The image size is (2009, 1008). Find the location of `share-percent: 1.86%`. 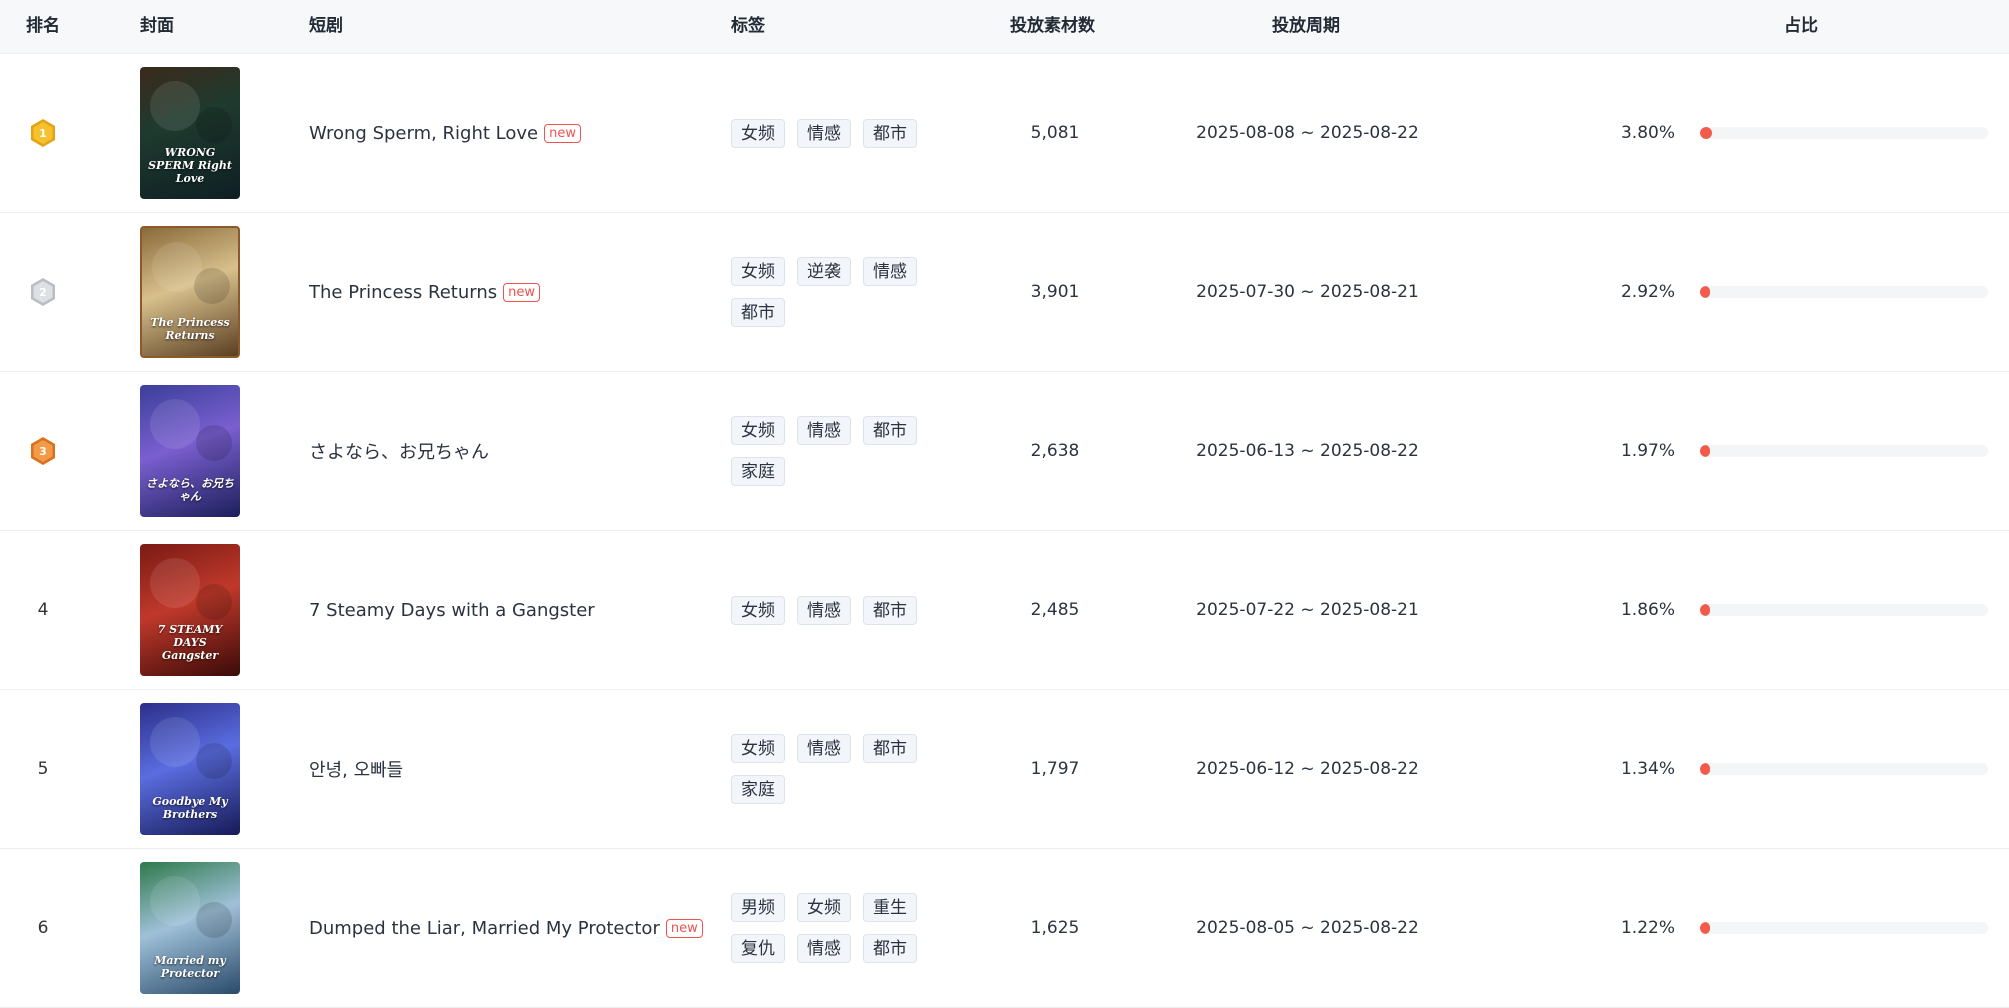

share-percent: 1.86% is located at coordinates (1647, 610).